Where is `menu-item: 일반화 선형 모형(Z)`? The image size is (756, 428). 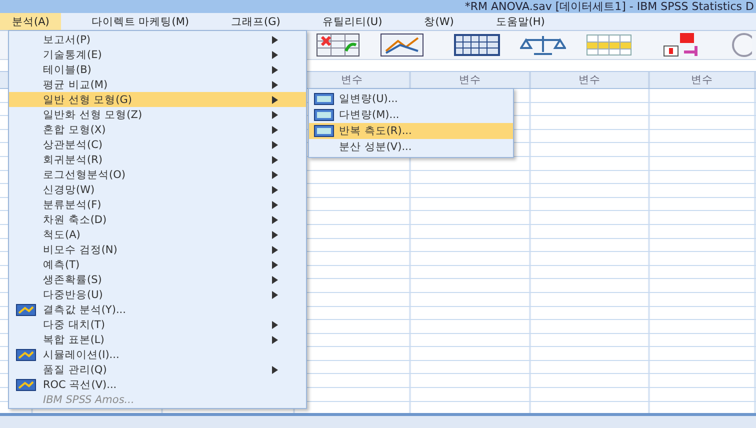
menu-item: 일반화 선형 모형(Z) is located at coordinates (157, 114).